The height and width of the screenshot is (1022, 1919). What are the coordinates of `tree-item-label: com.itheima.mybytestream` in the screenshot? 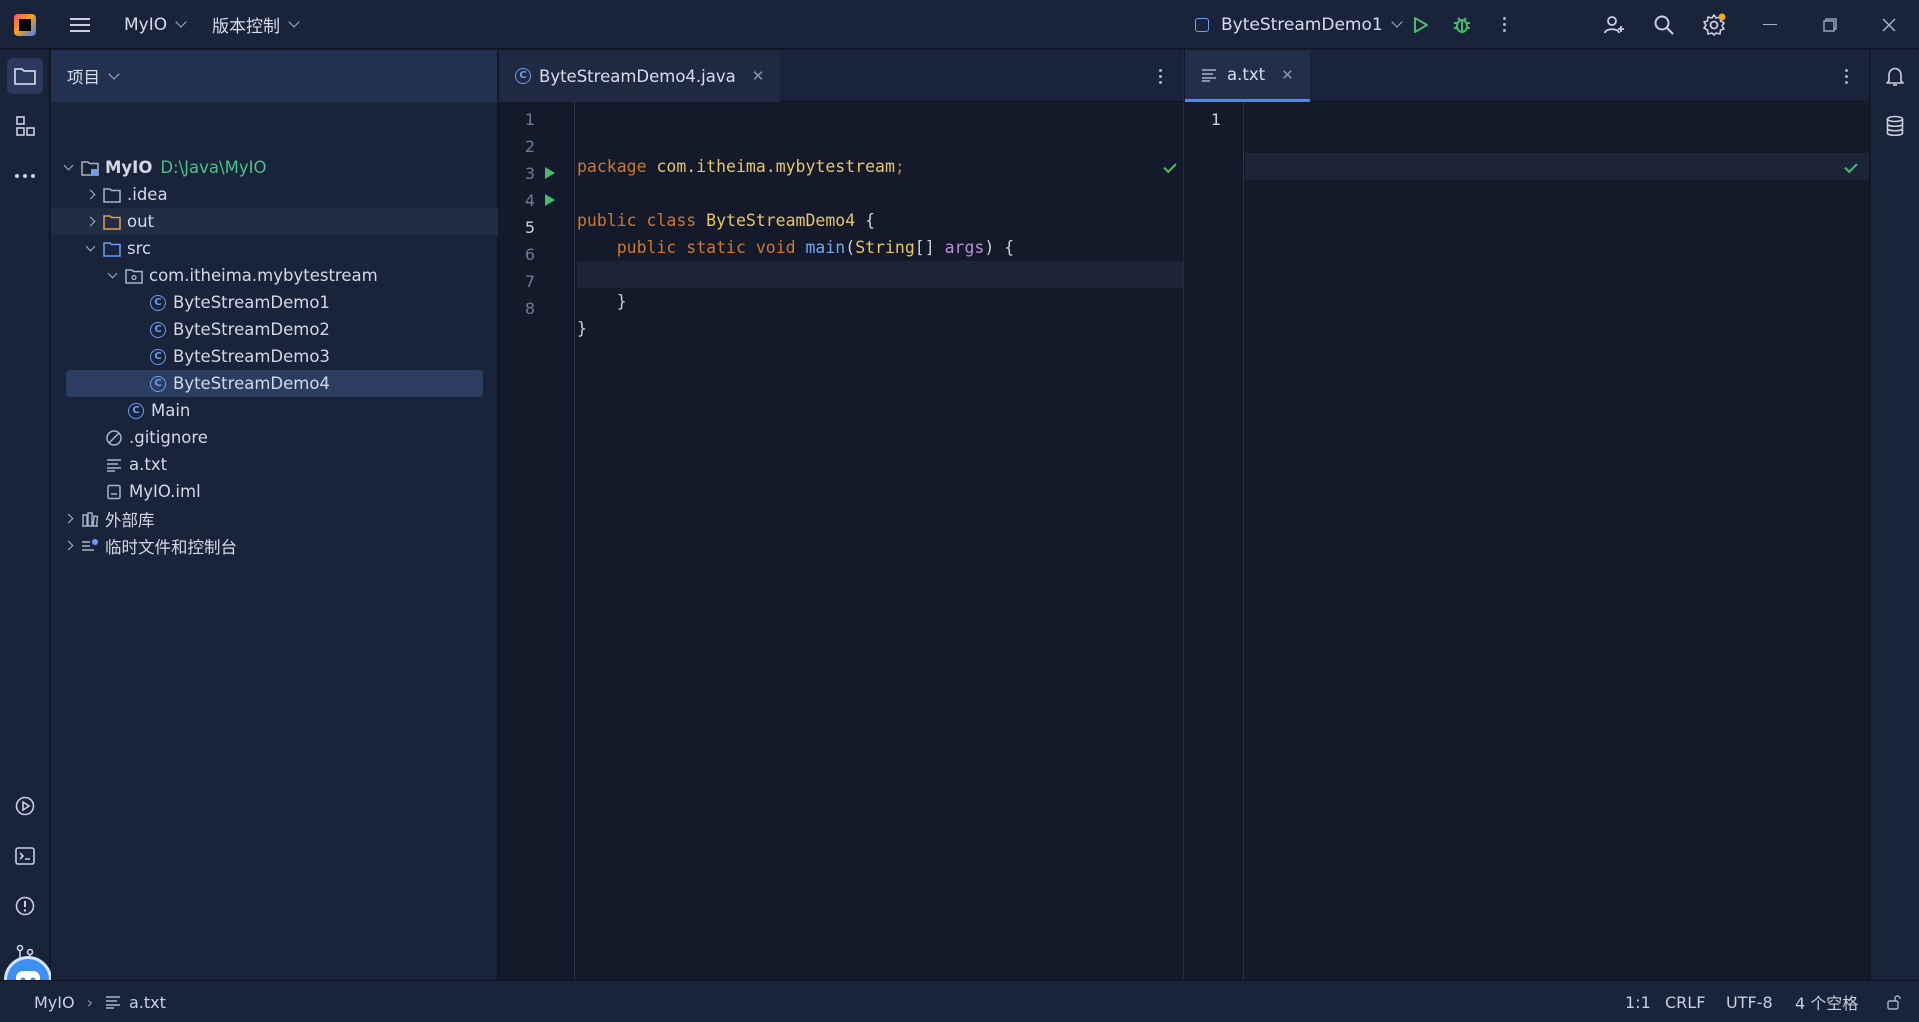 It's located at (263, 275).